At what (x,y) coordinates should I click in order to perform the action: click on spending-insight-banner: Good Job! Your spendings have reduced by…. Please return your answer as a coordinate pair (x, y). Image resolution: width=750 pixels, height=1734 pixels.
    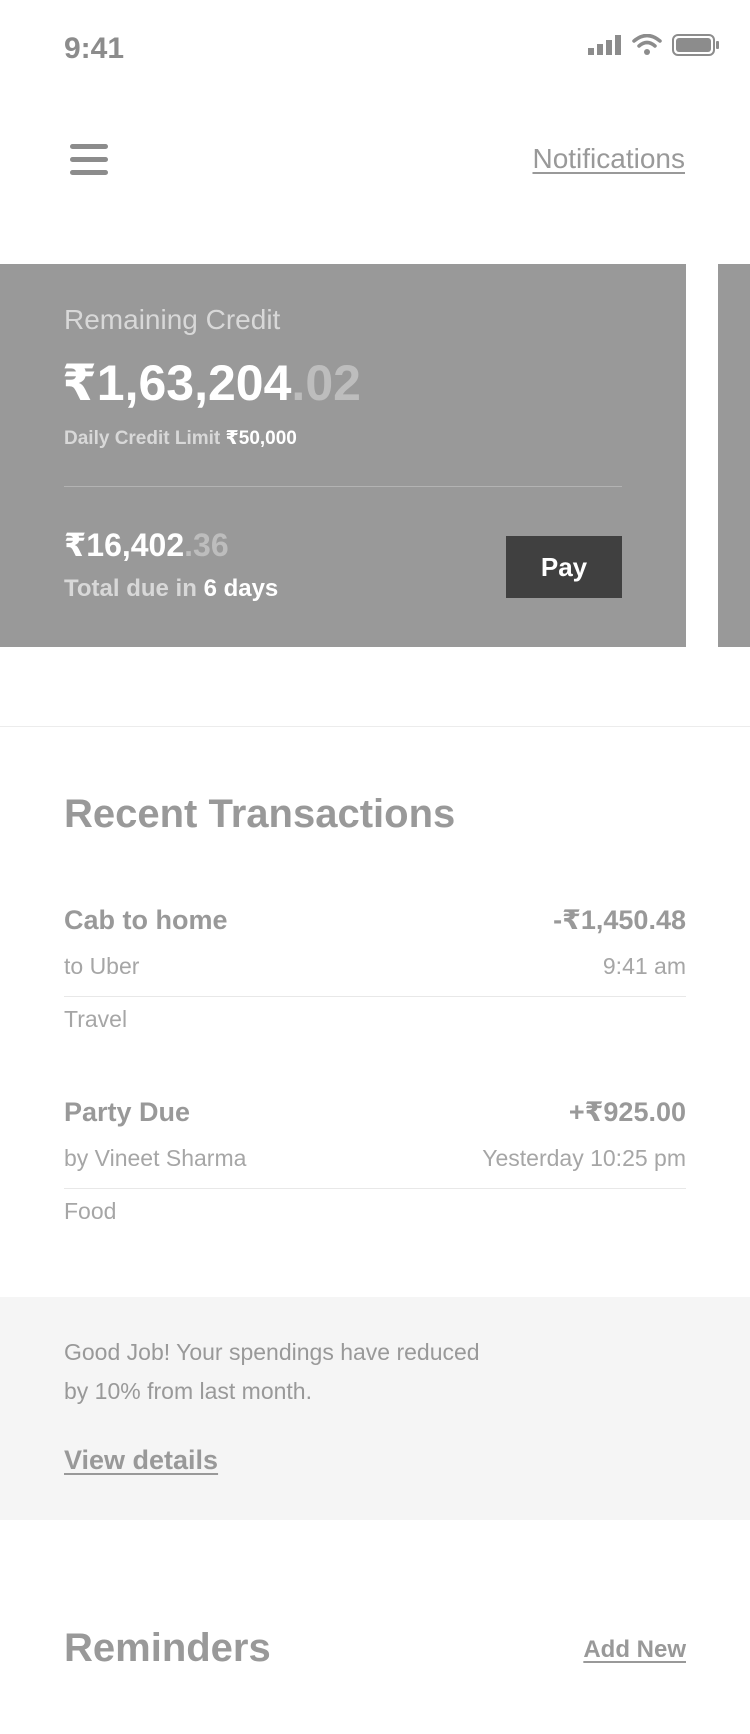
    Looking at the image, I should click on (375, 1408).